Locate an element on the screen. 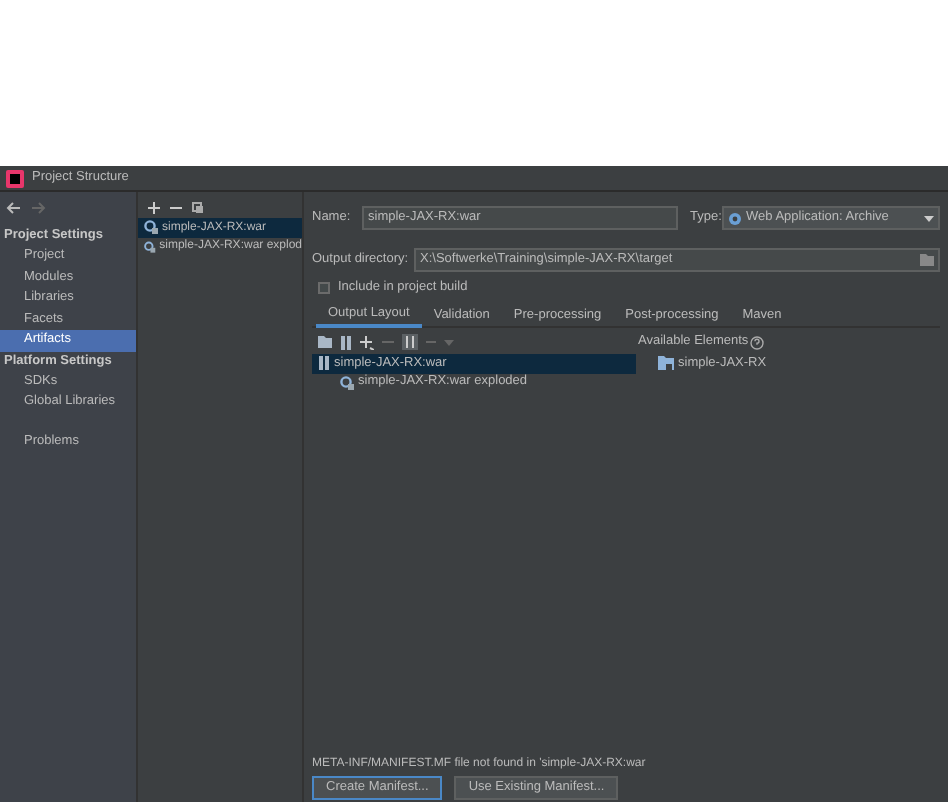 The width and height of the screenshot is (948, 802). app-logo-icon is located at coordinates (15, 178).